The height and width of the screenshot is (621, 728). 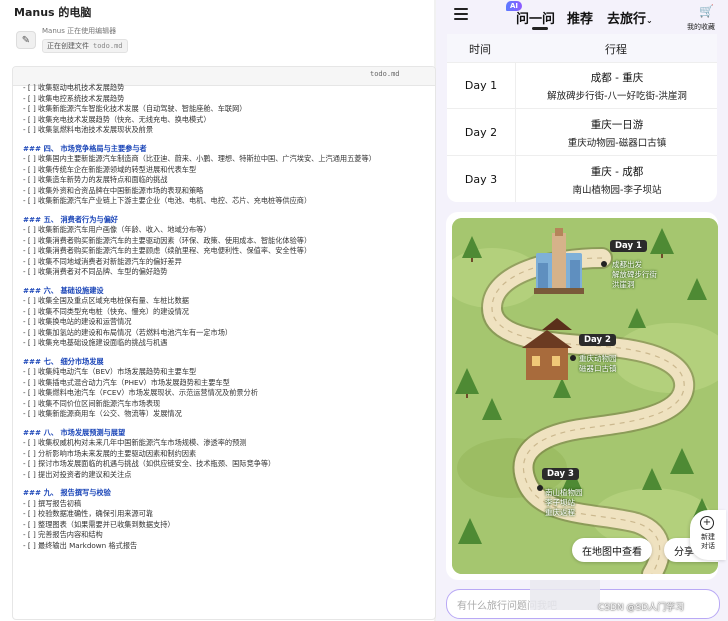 What do you see at coordinates (99, 524) in the screenshot?
I see `todo-line: - [ ] 整理图表（如果需要并已收集到数据支持）` at bounding box center [99, 524].